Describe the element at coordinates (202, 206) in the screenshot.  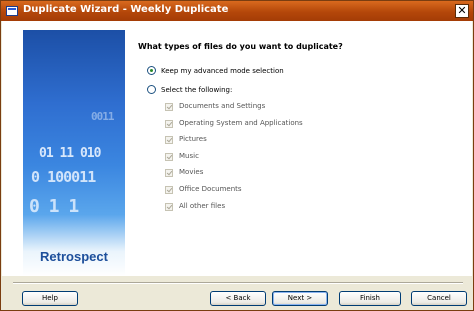
I see `file-type-label: All other files` at that location.